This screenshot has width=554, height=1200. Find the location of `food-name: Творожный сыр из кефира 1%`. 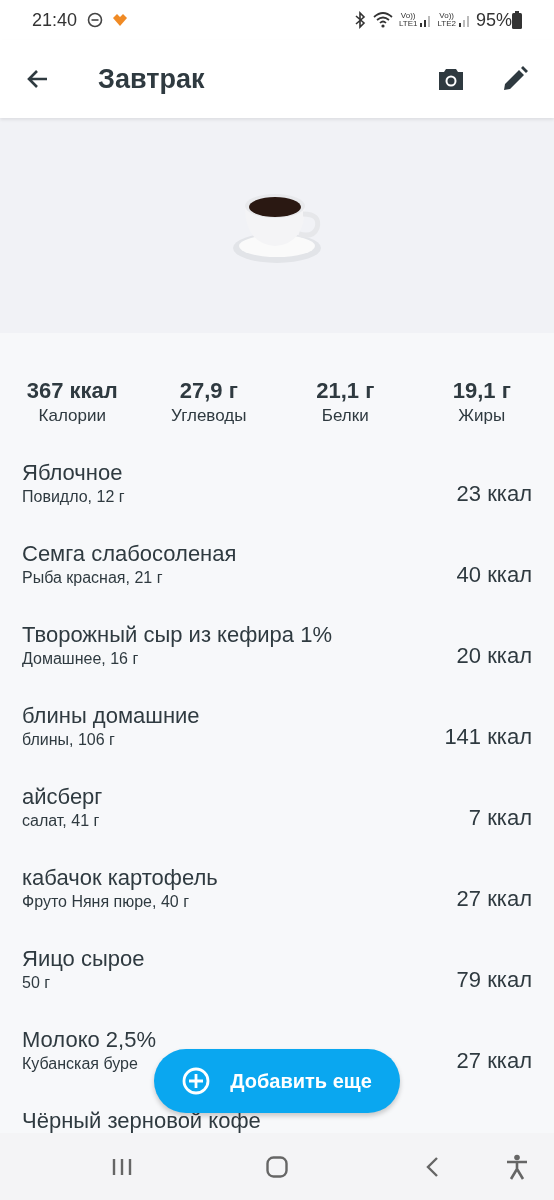

food-name: Творожный сыр из кефира 1% is located at coordinates (177, 635).